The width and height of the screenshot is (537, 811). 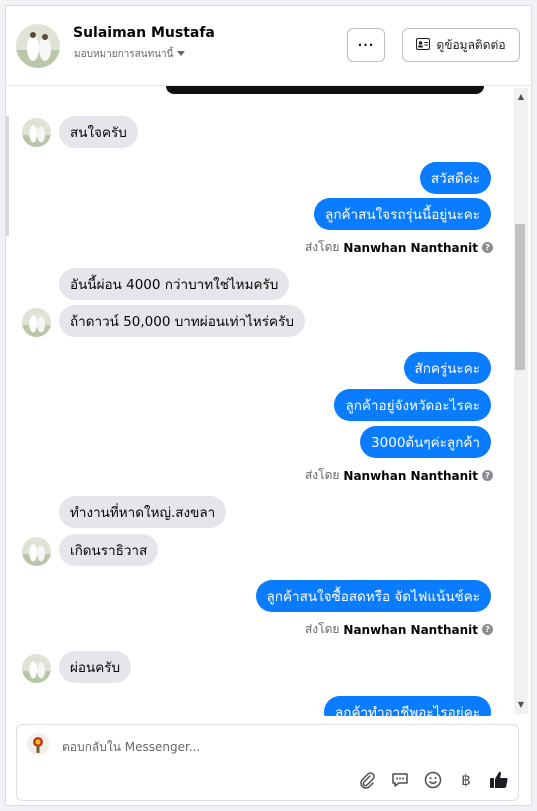 What do you see at coordinates (109, 550) in the screenshot?
I see `incoming-message: เกิดนราธิวาส` at bounding box center [109, 550].